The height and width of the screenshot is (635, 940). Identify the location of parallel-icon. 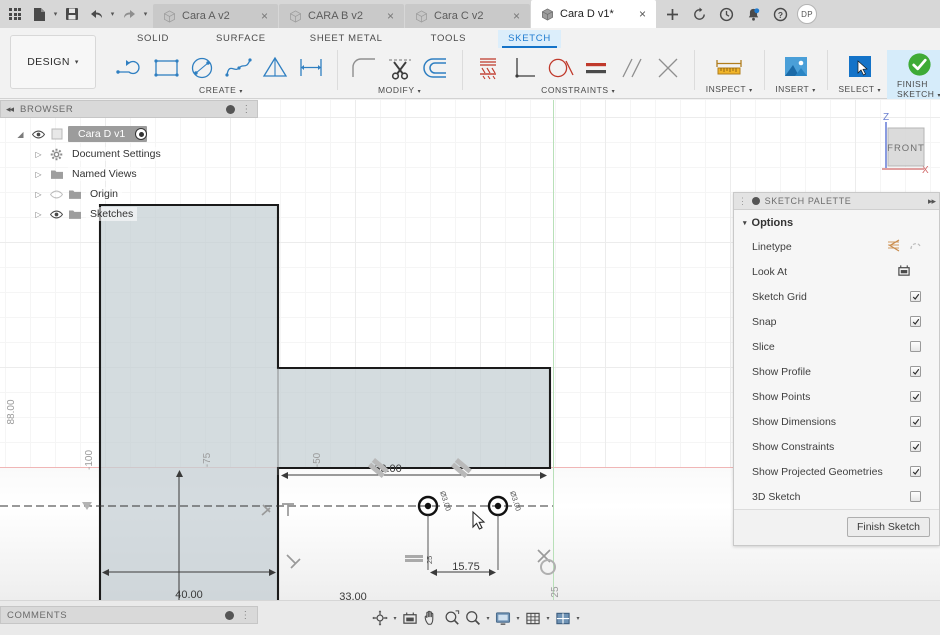
(632, 68).